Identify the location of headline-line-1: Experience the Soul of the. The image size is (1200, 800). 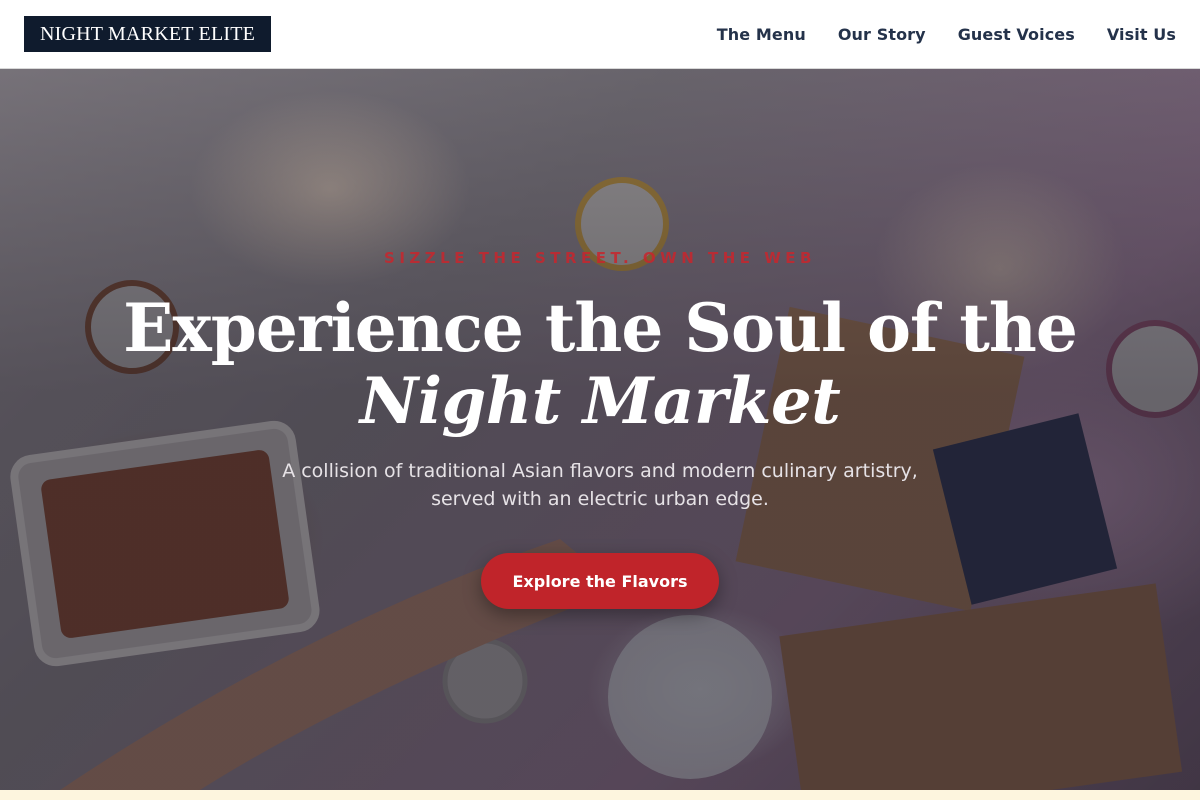
(600, 328).